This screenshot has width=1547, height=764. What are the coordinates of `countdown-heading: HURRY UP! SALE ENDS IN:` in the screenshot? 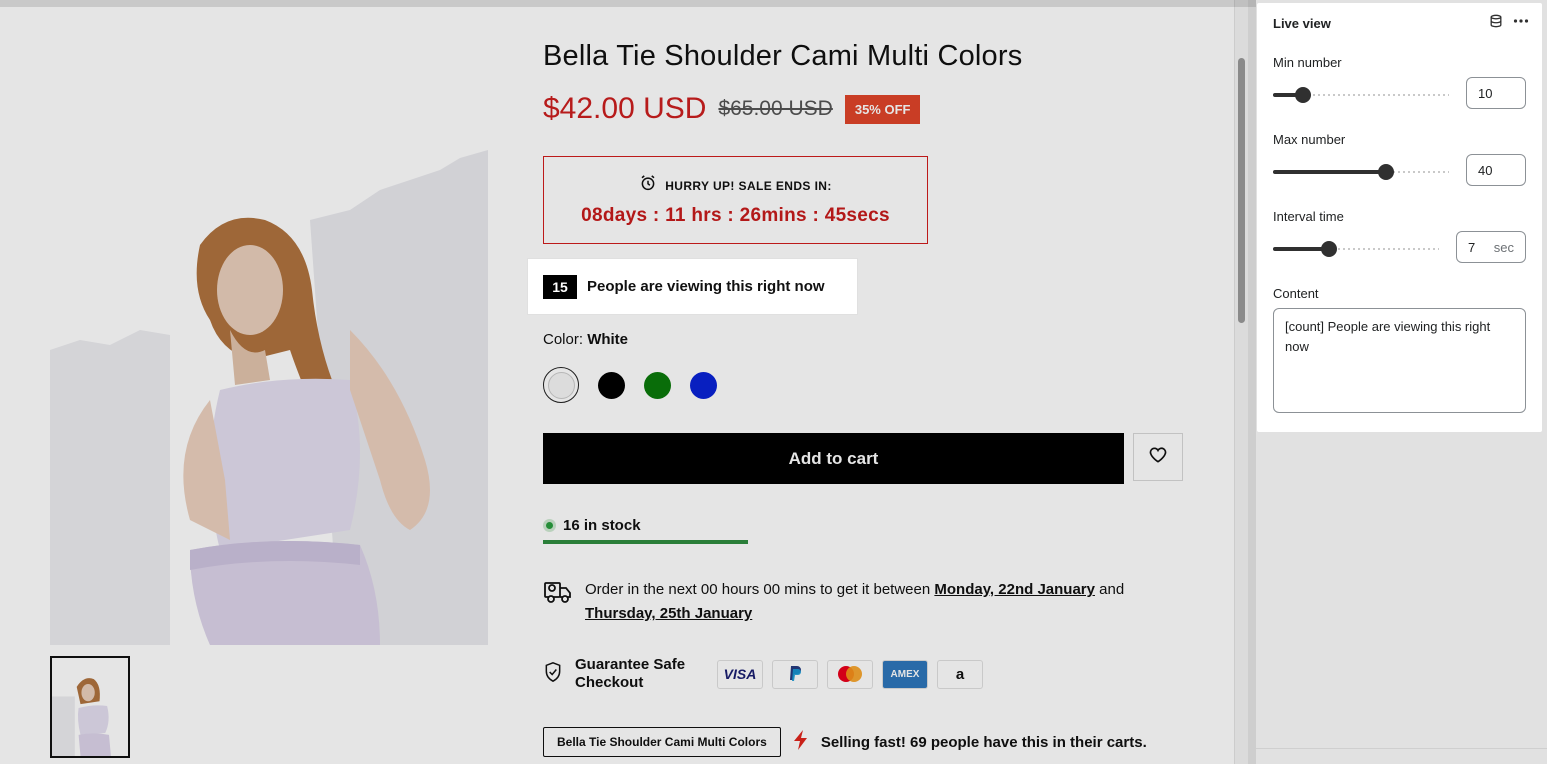 It's located at (748, 185).